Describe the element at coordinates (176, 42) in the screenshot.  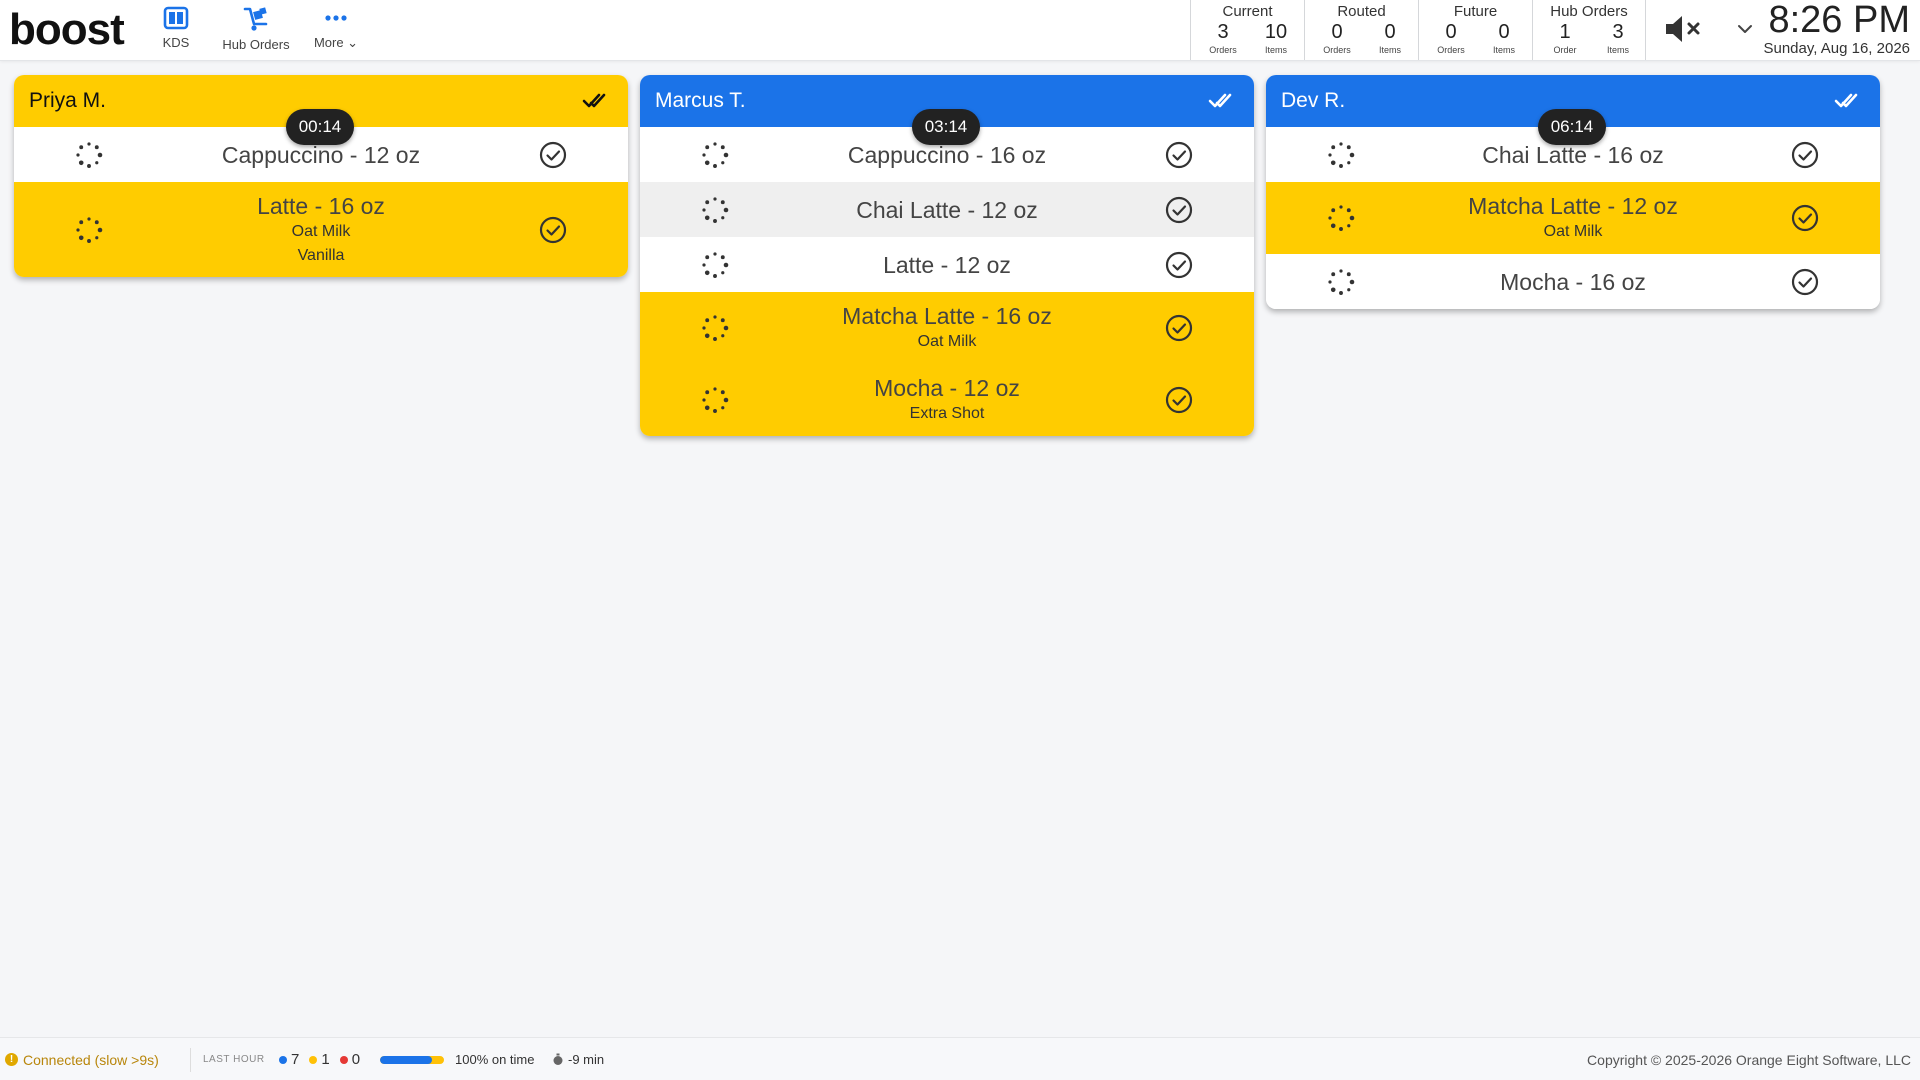
I see `nav-kds-label: KDS` at that location.